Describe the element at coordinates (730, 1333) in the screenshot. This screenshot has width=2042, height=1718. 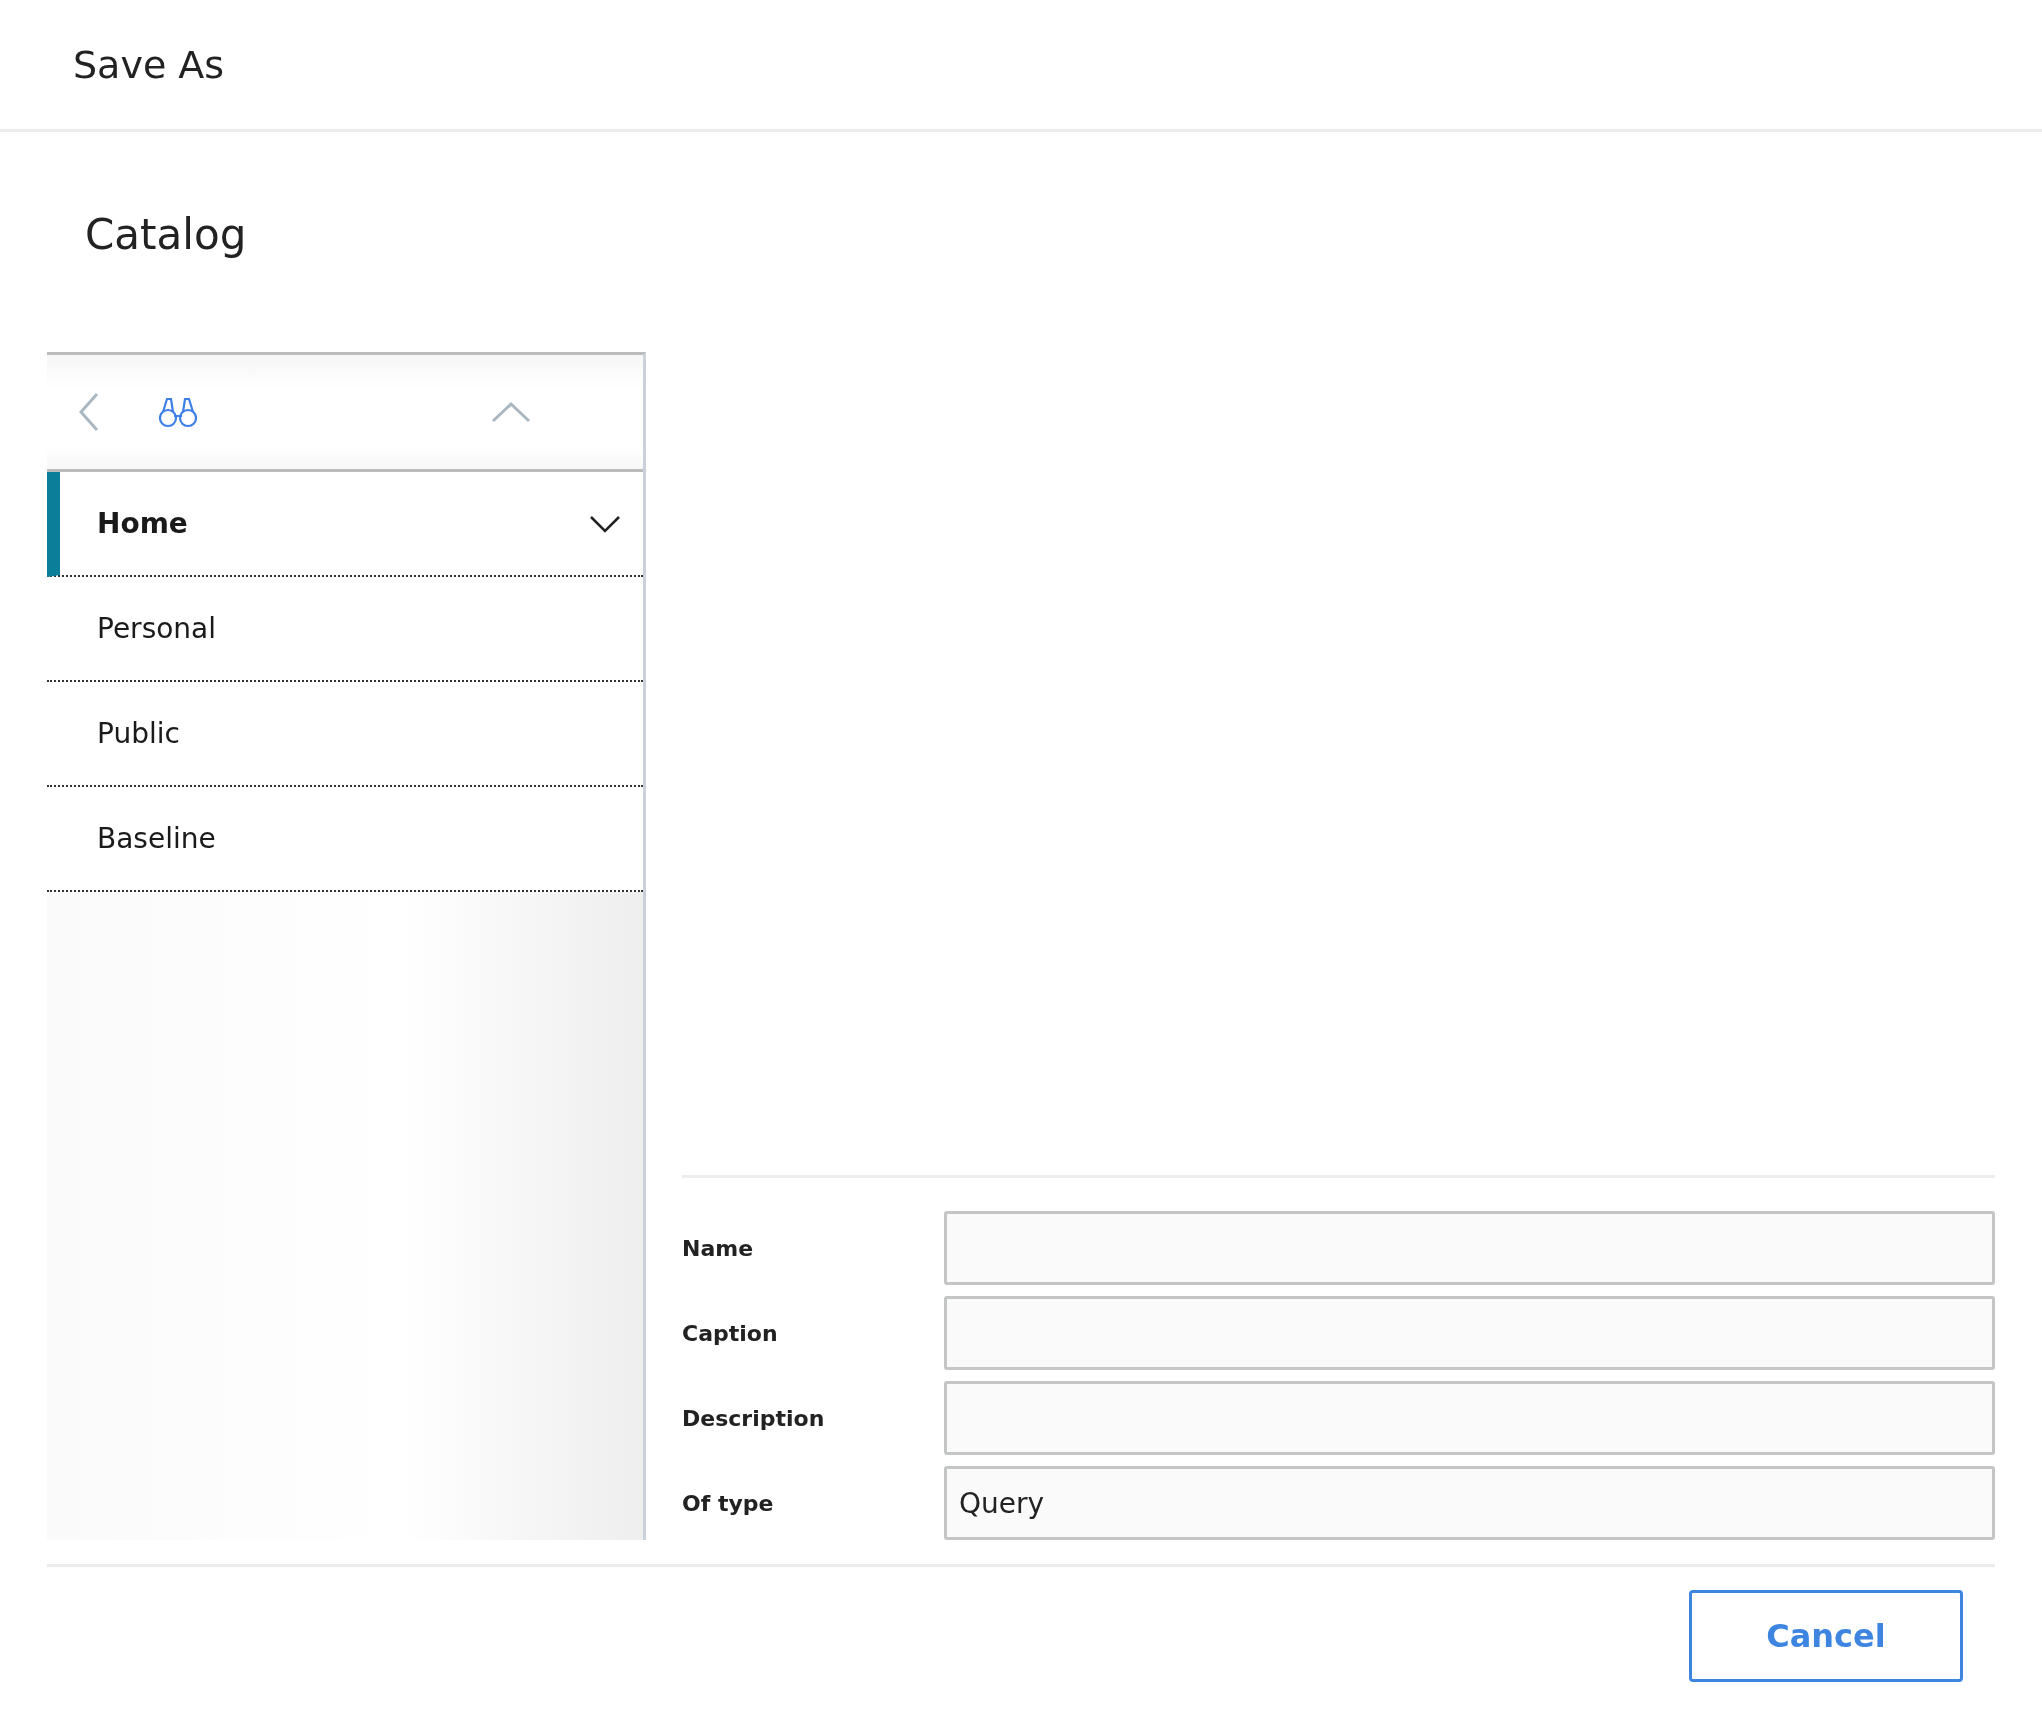
I see `field-label: Caption` at that location.